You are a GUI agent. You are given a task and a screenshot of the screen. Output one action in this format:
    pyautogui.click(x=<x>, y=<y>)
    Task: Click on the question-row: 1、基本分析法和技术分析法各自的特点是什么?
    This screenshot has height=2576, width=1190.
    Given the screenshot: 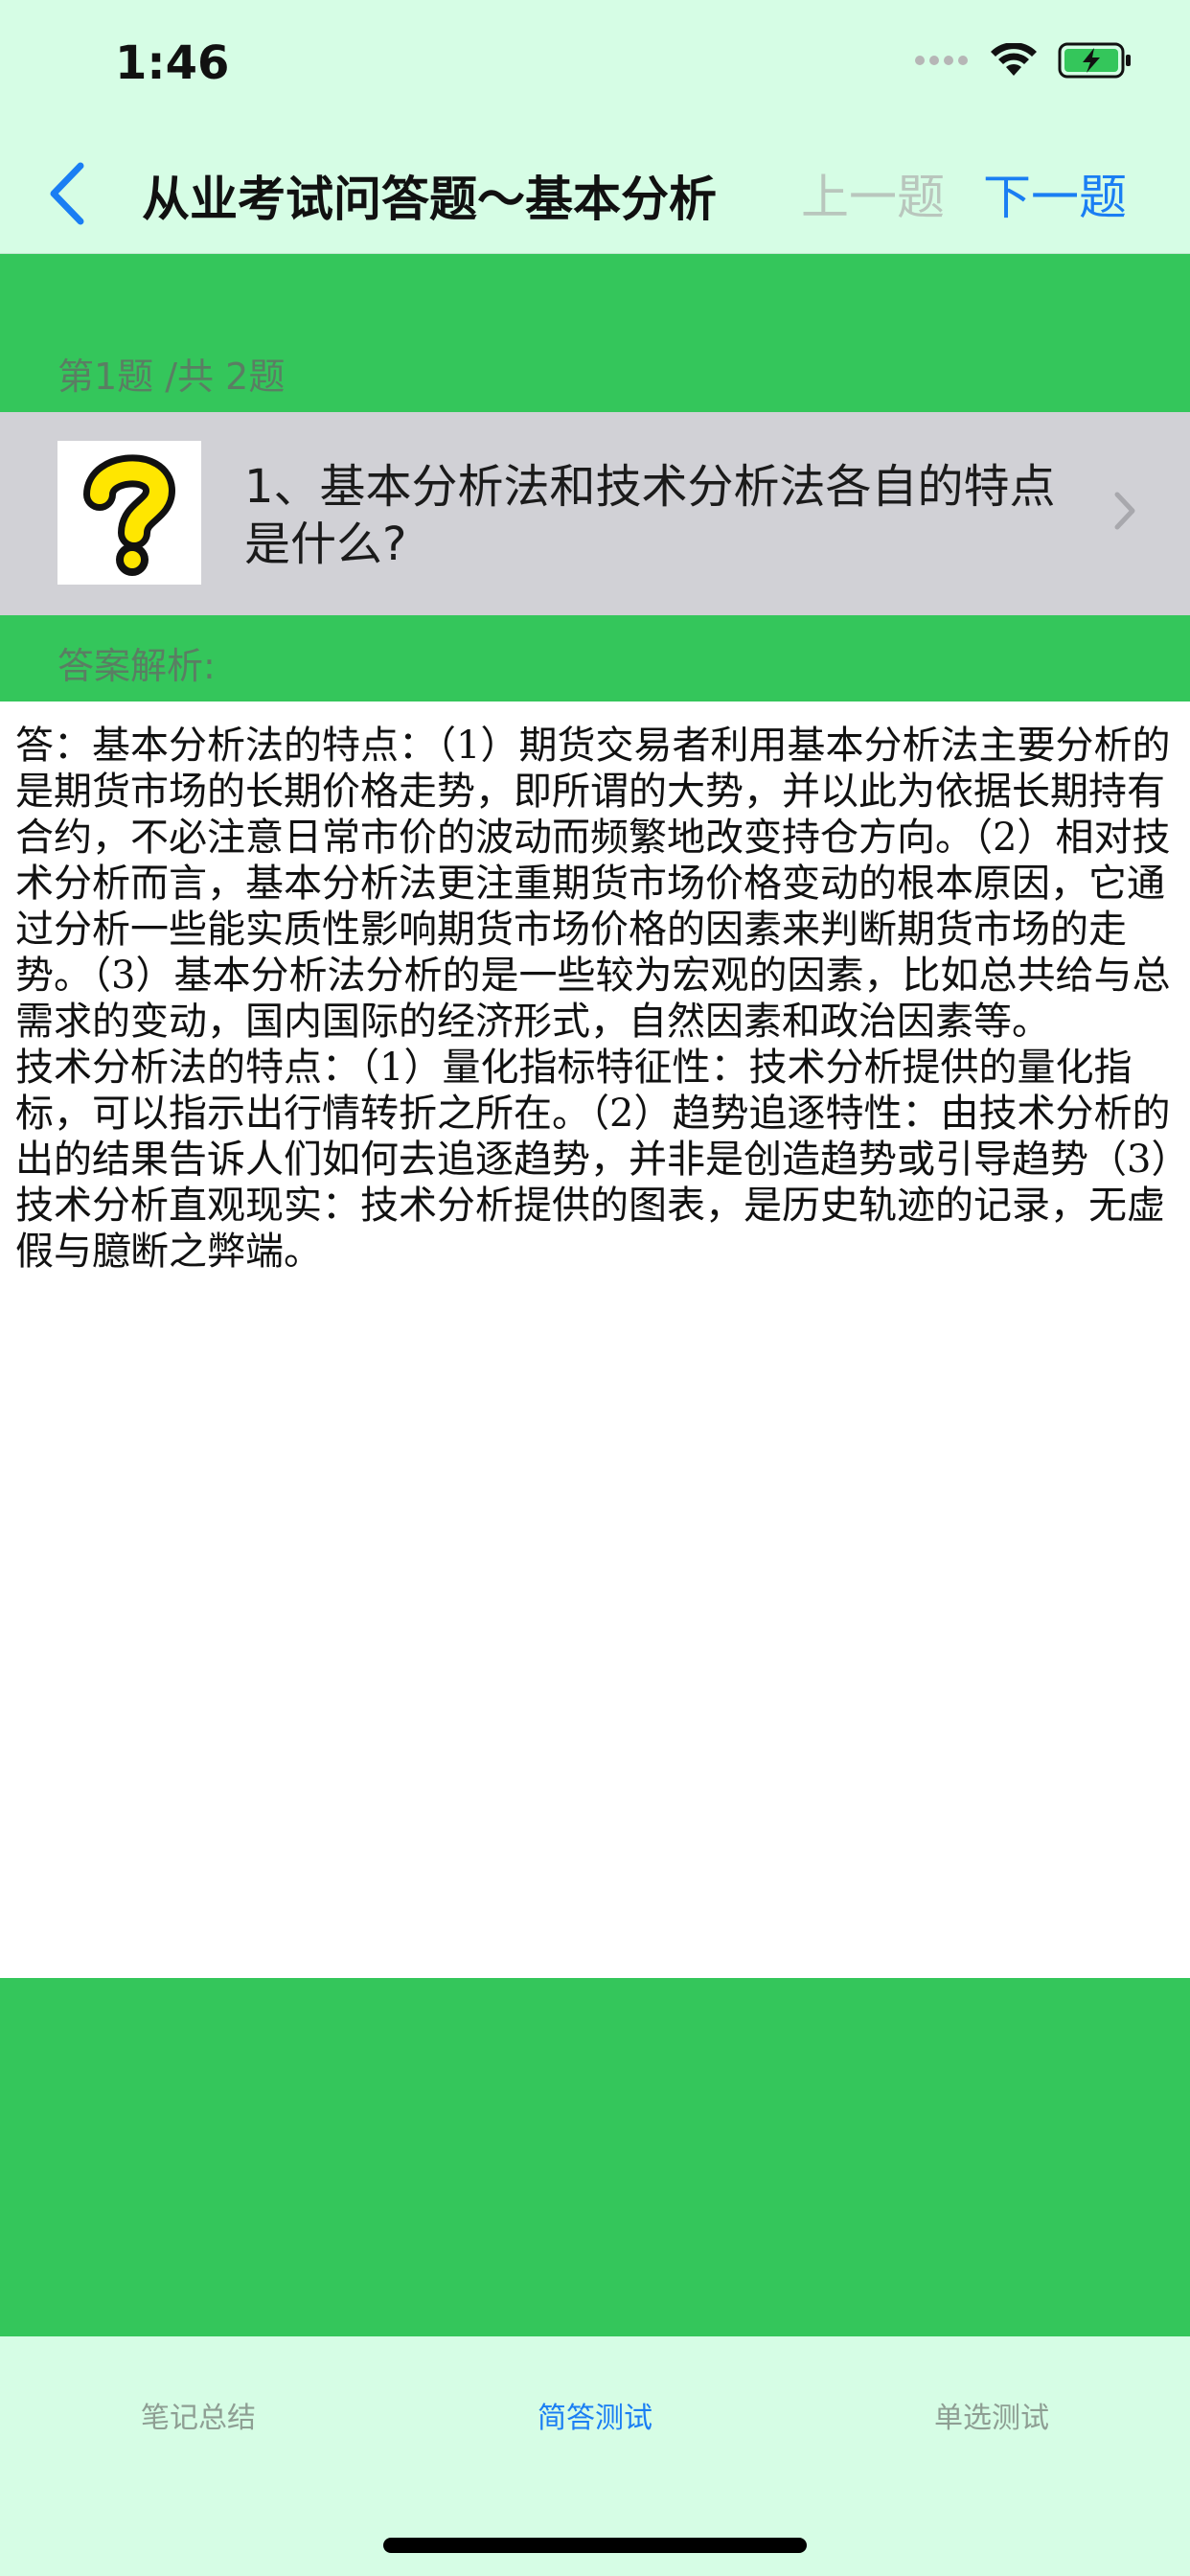 What is the action you would take?
    pyautogui.click(x=595, y=513)
    